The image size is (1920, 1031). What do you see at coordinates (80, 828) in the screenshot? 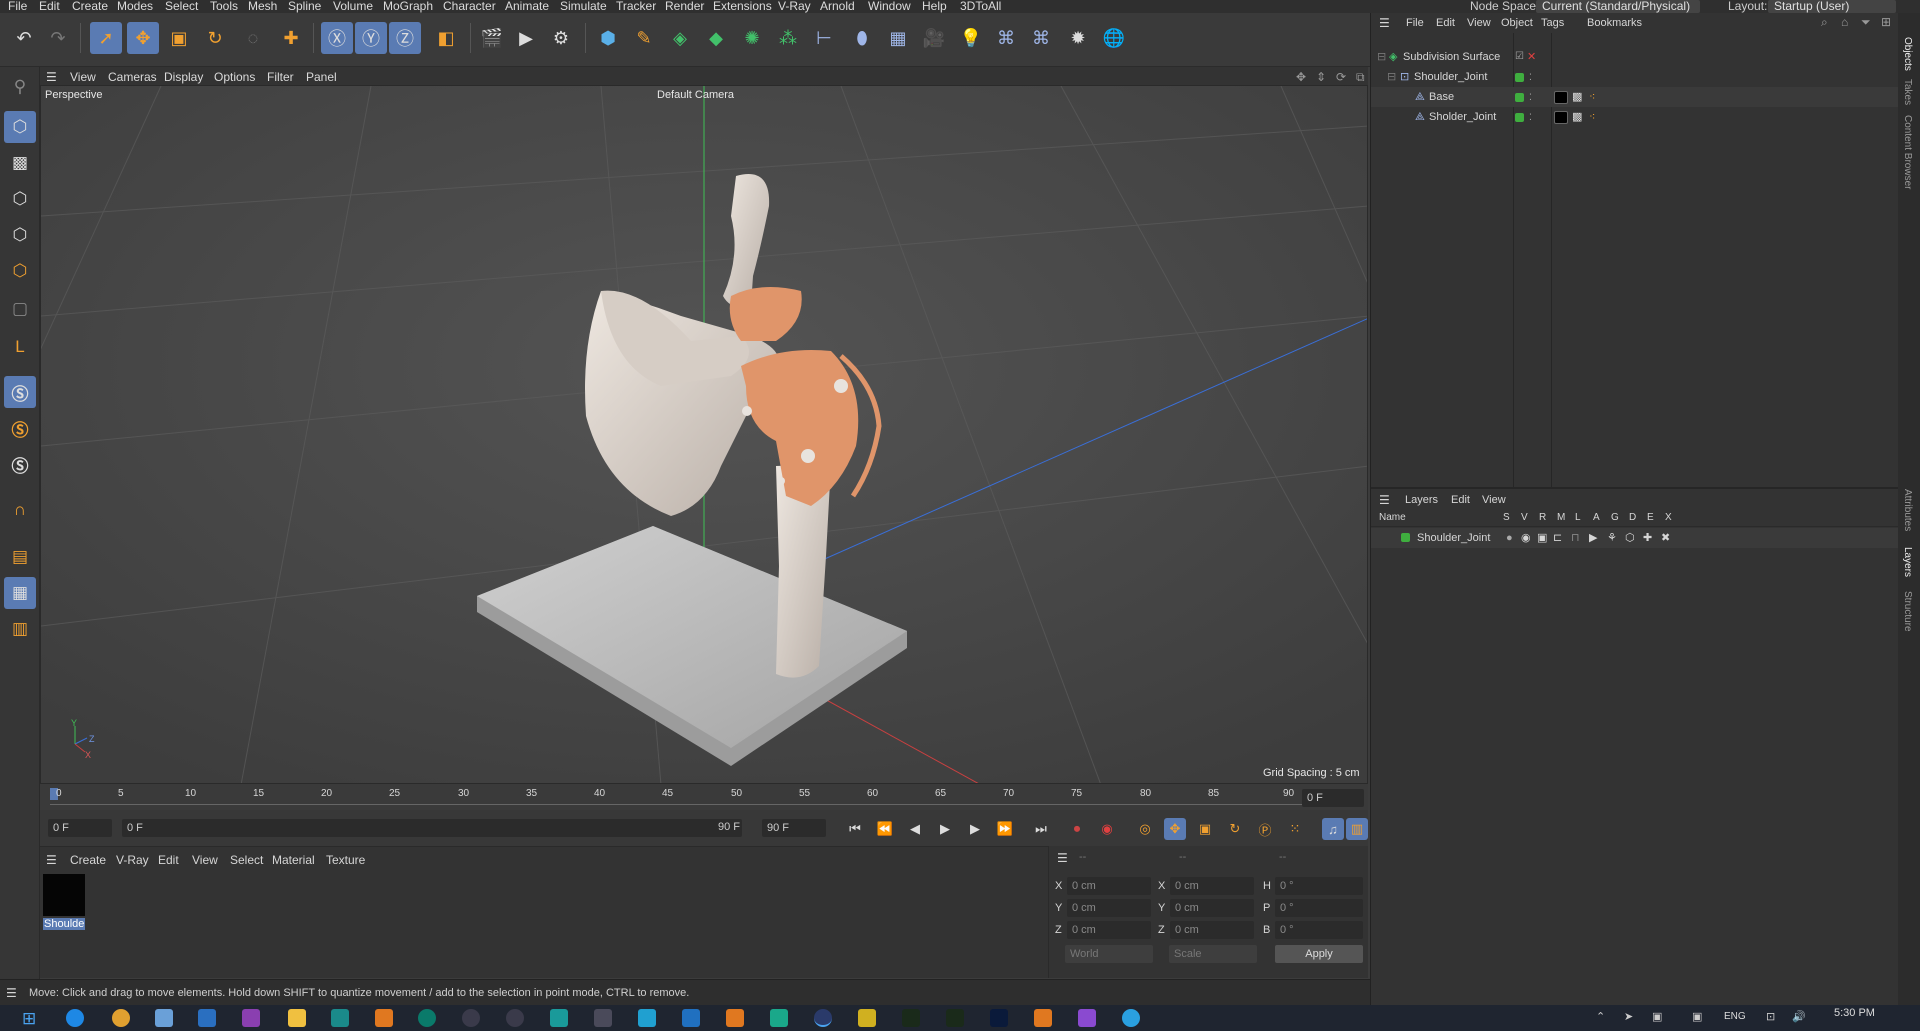
I see `start-frame-field: 0 F` at bounding box center [80, 828].